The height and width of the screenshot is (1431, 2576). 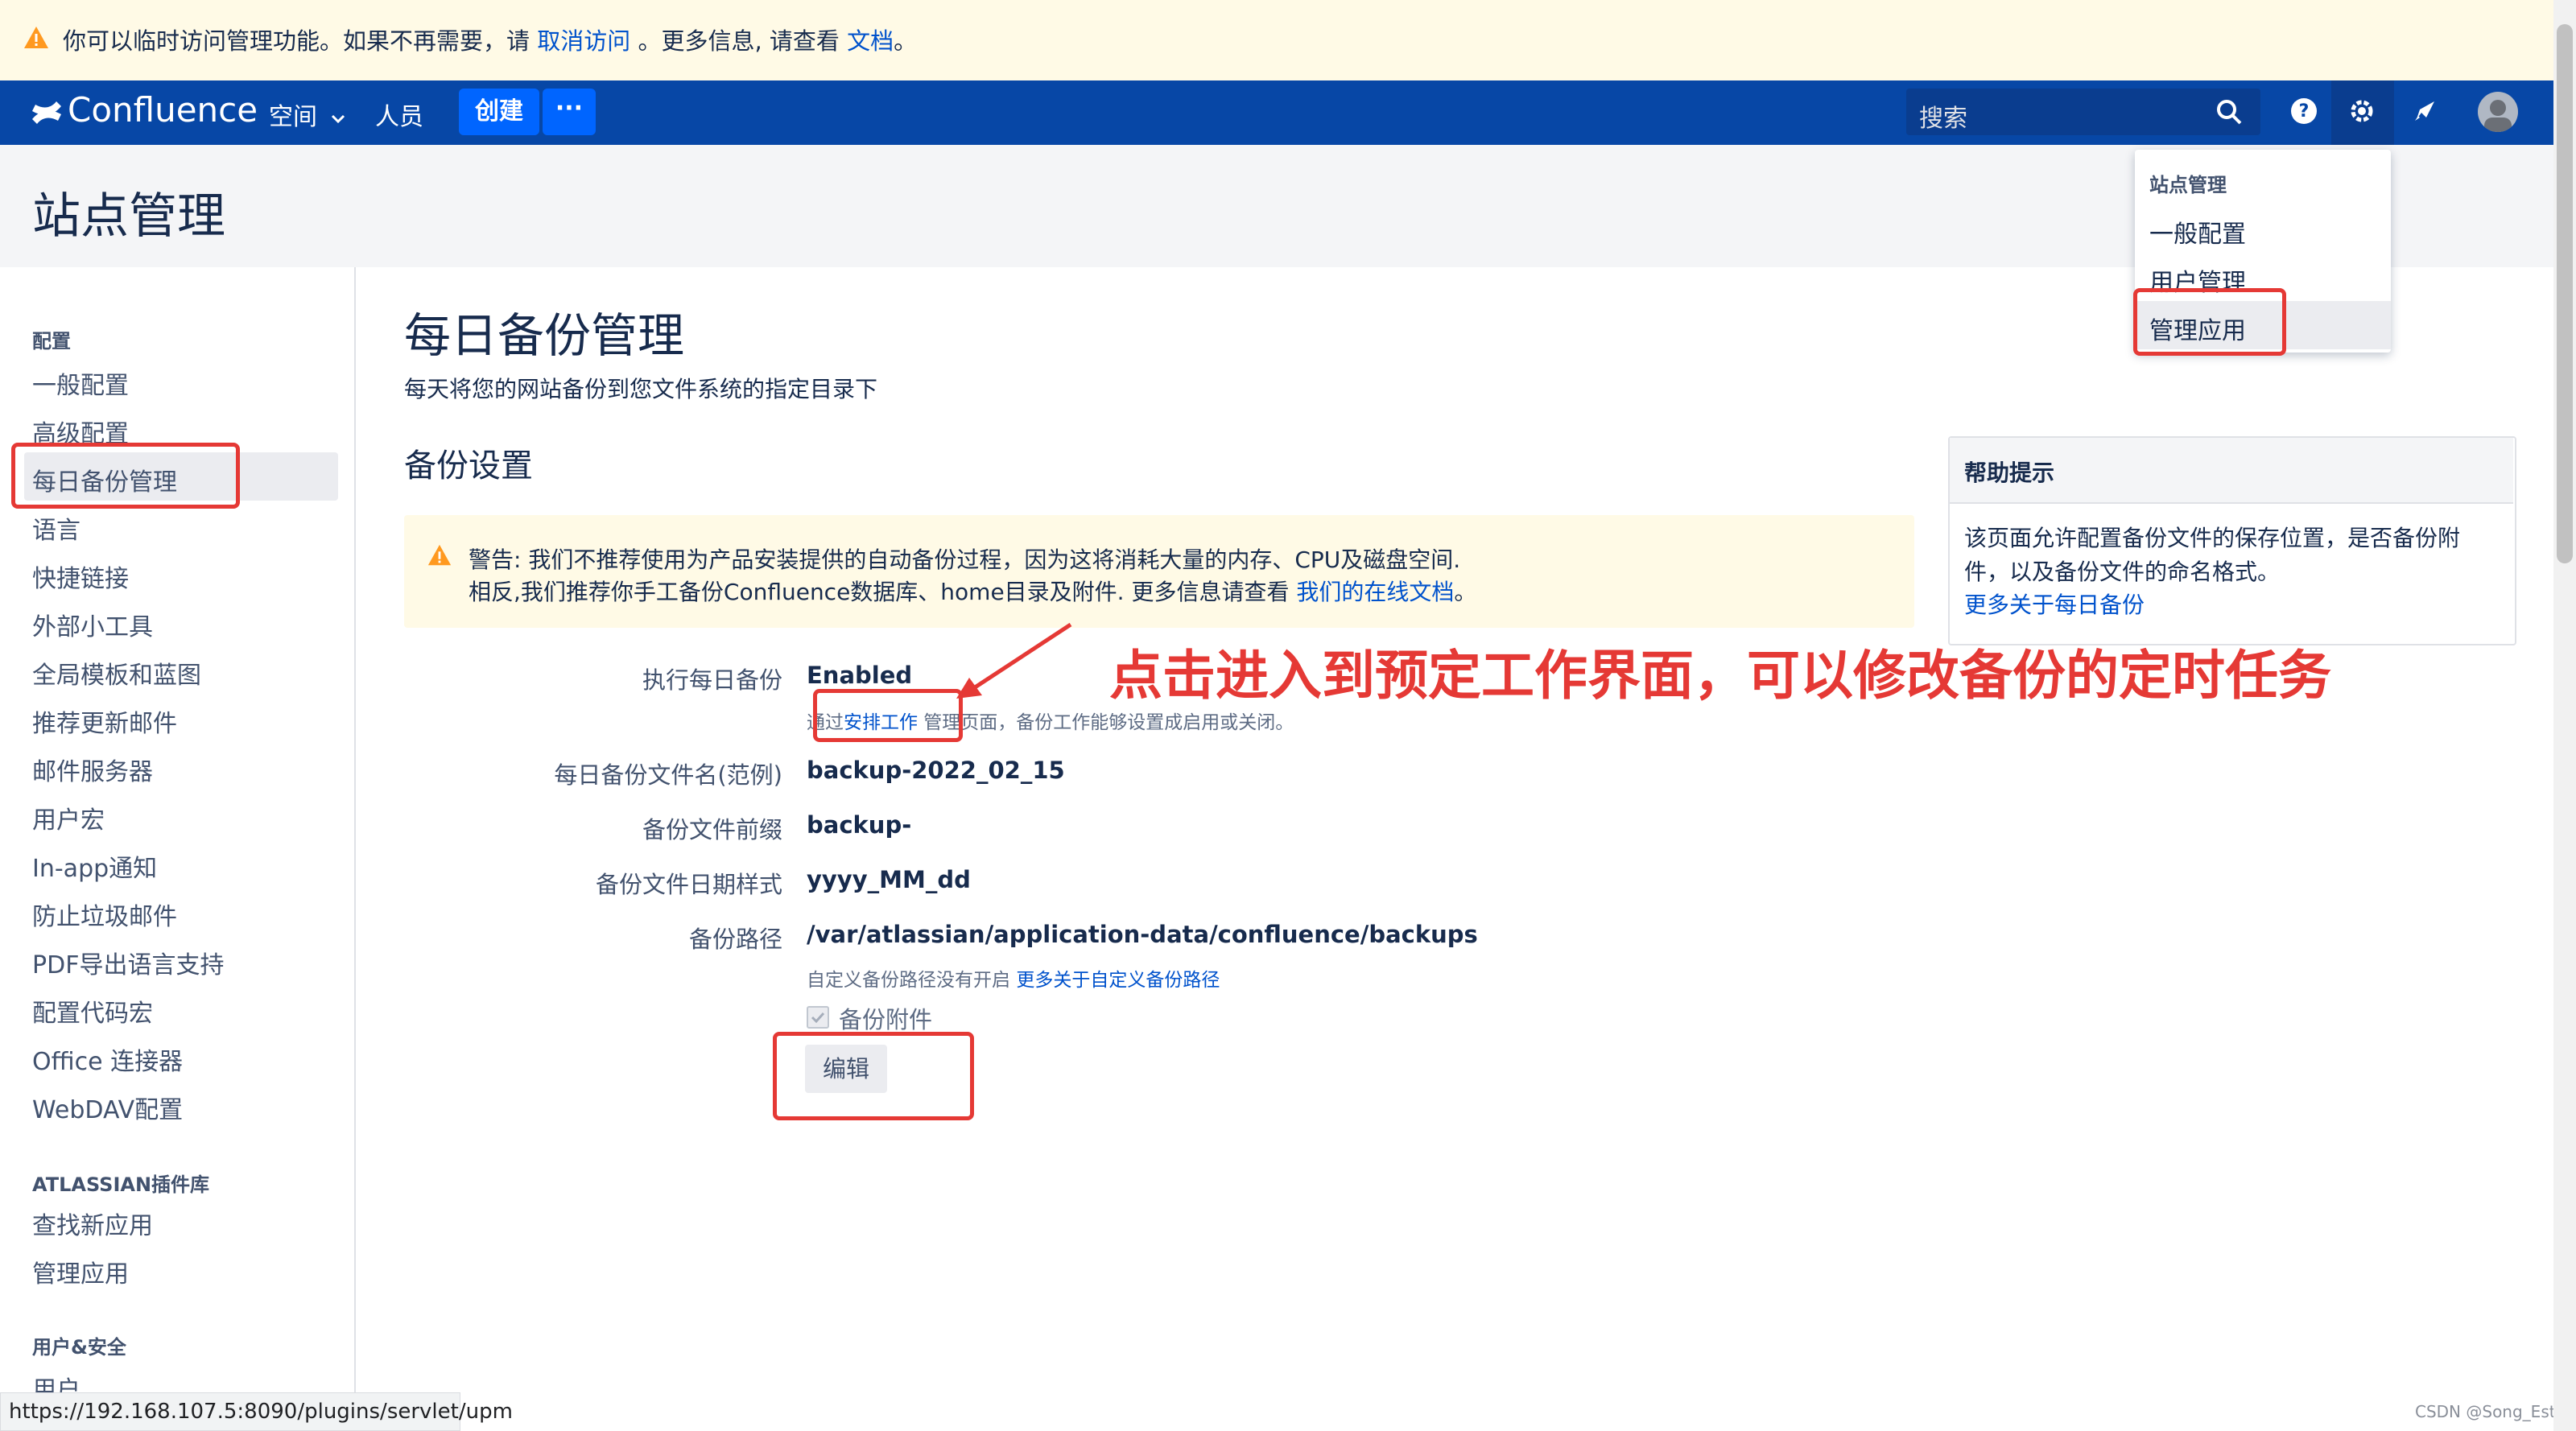 What do you see at coordinates (68, 817) in the screenshot?
I see `sidebar-item-user-macros: 用户宏` at bounding box center [68, 817].